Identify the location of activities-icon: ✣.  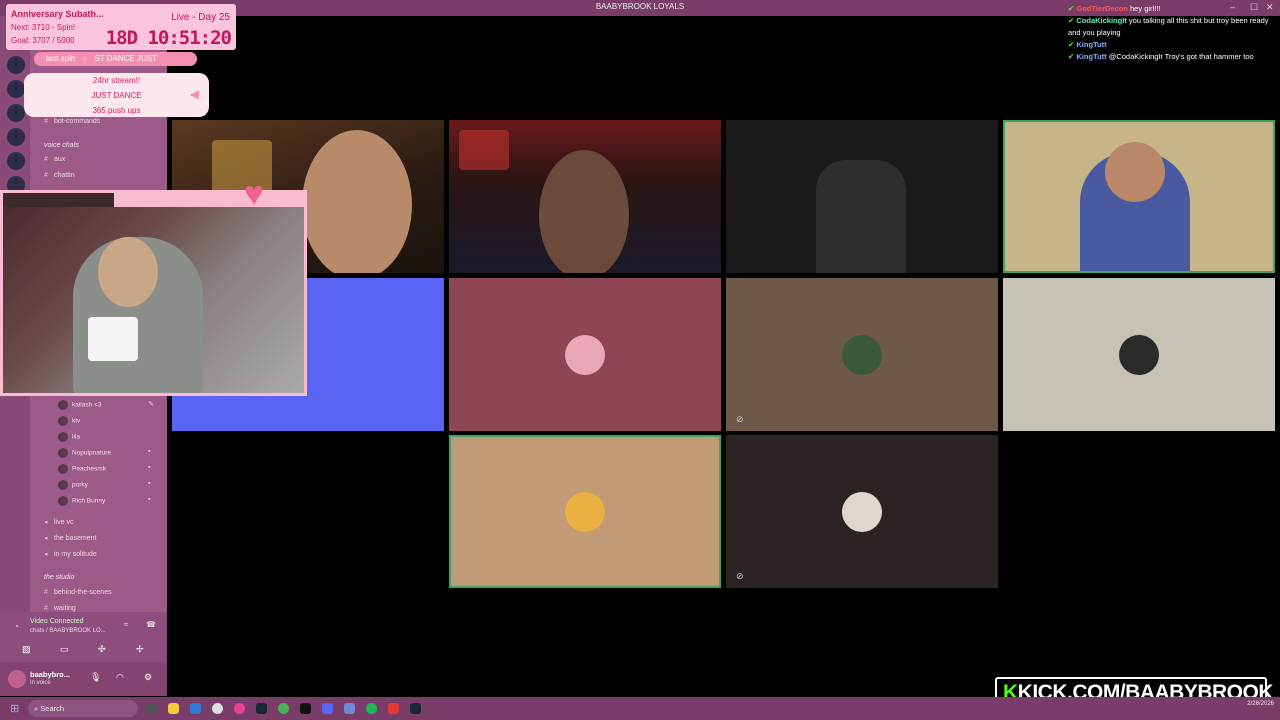
(102, 649).